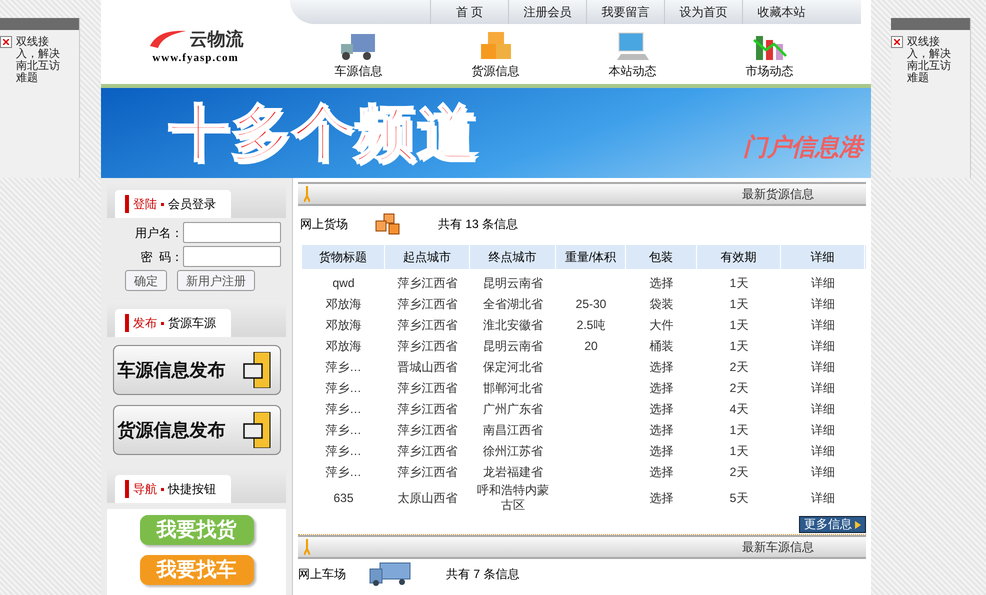 Image resolution: width=986 pixels, height=595 pixels. I want to click on table-cell-text: 袋装, so click(661, 304).